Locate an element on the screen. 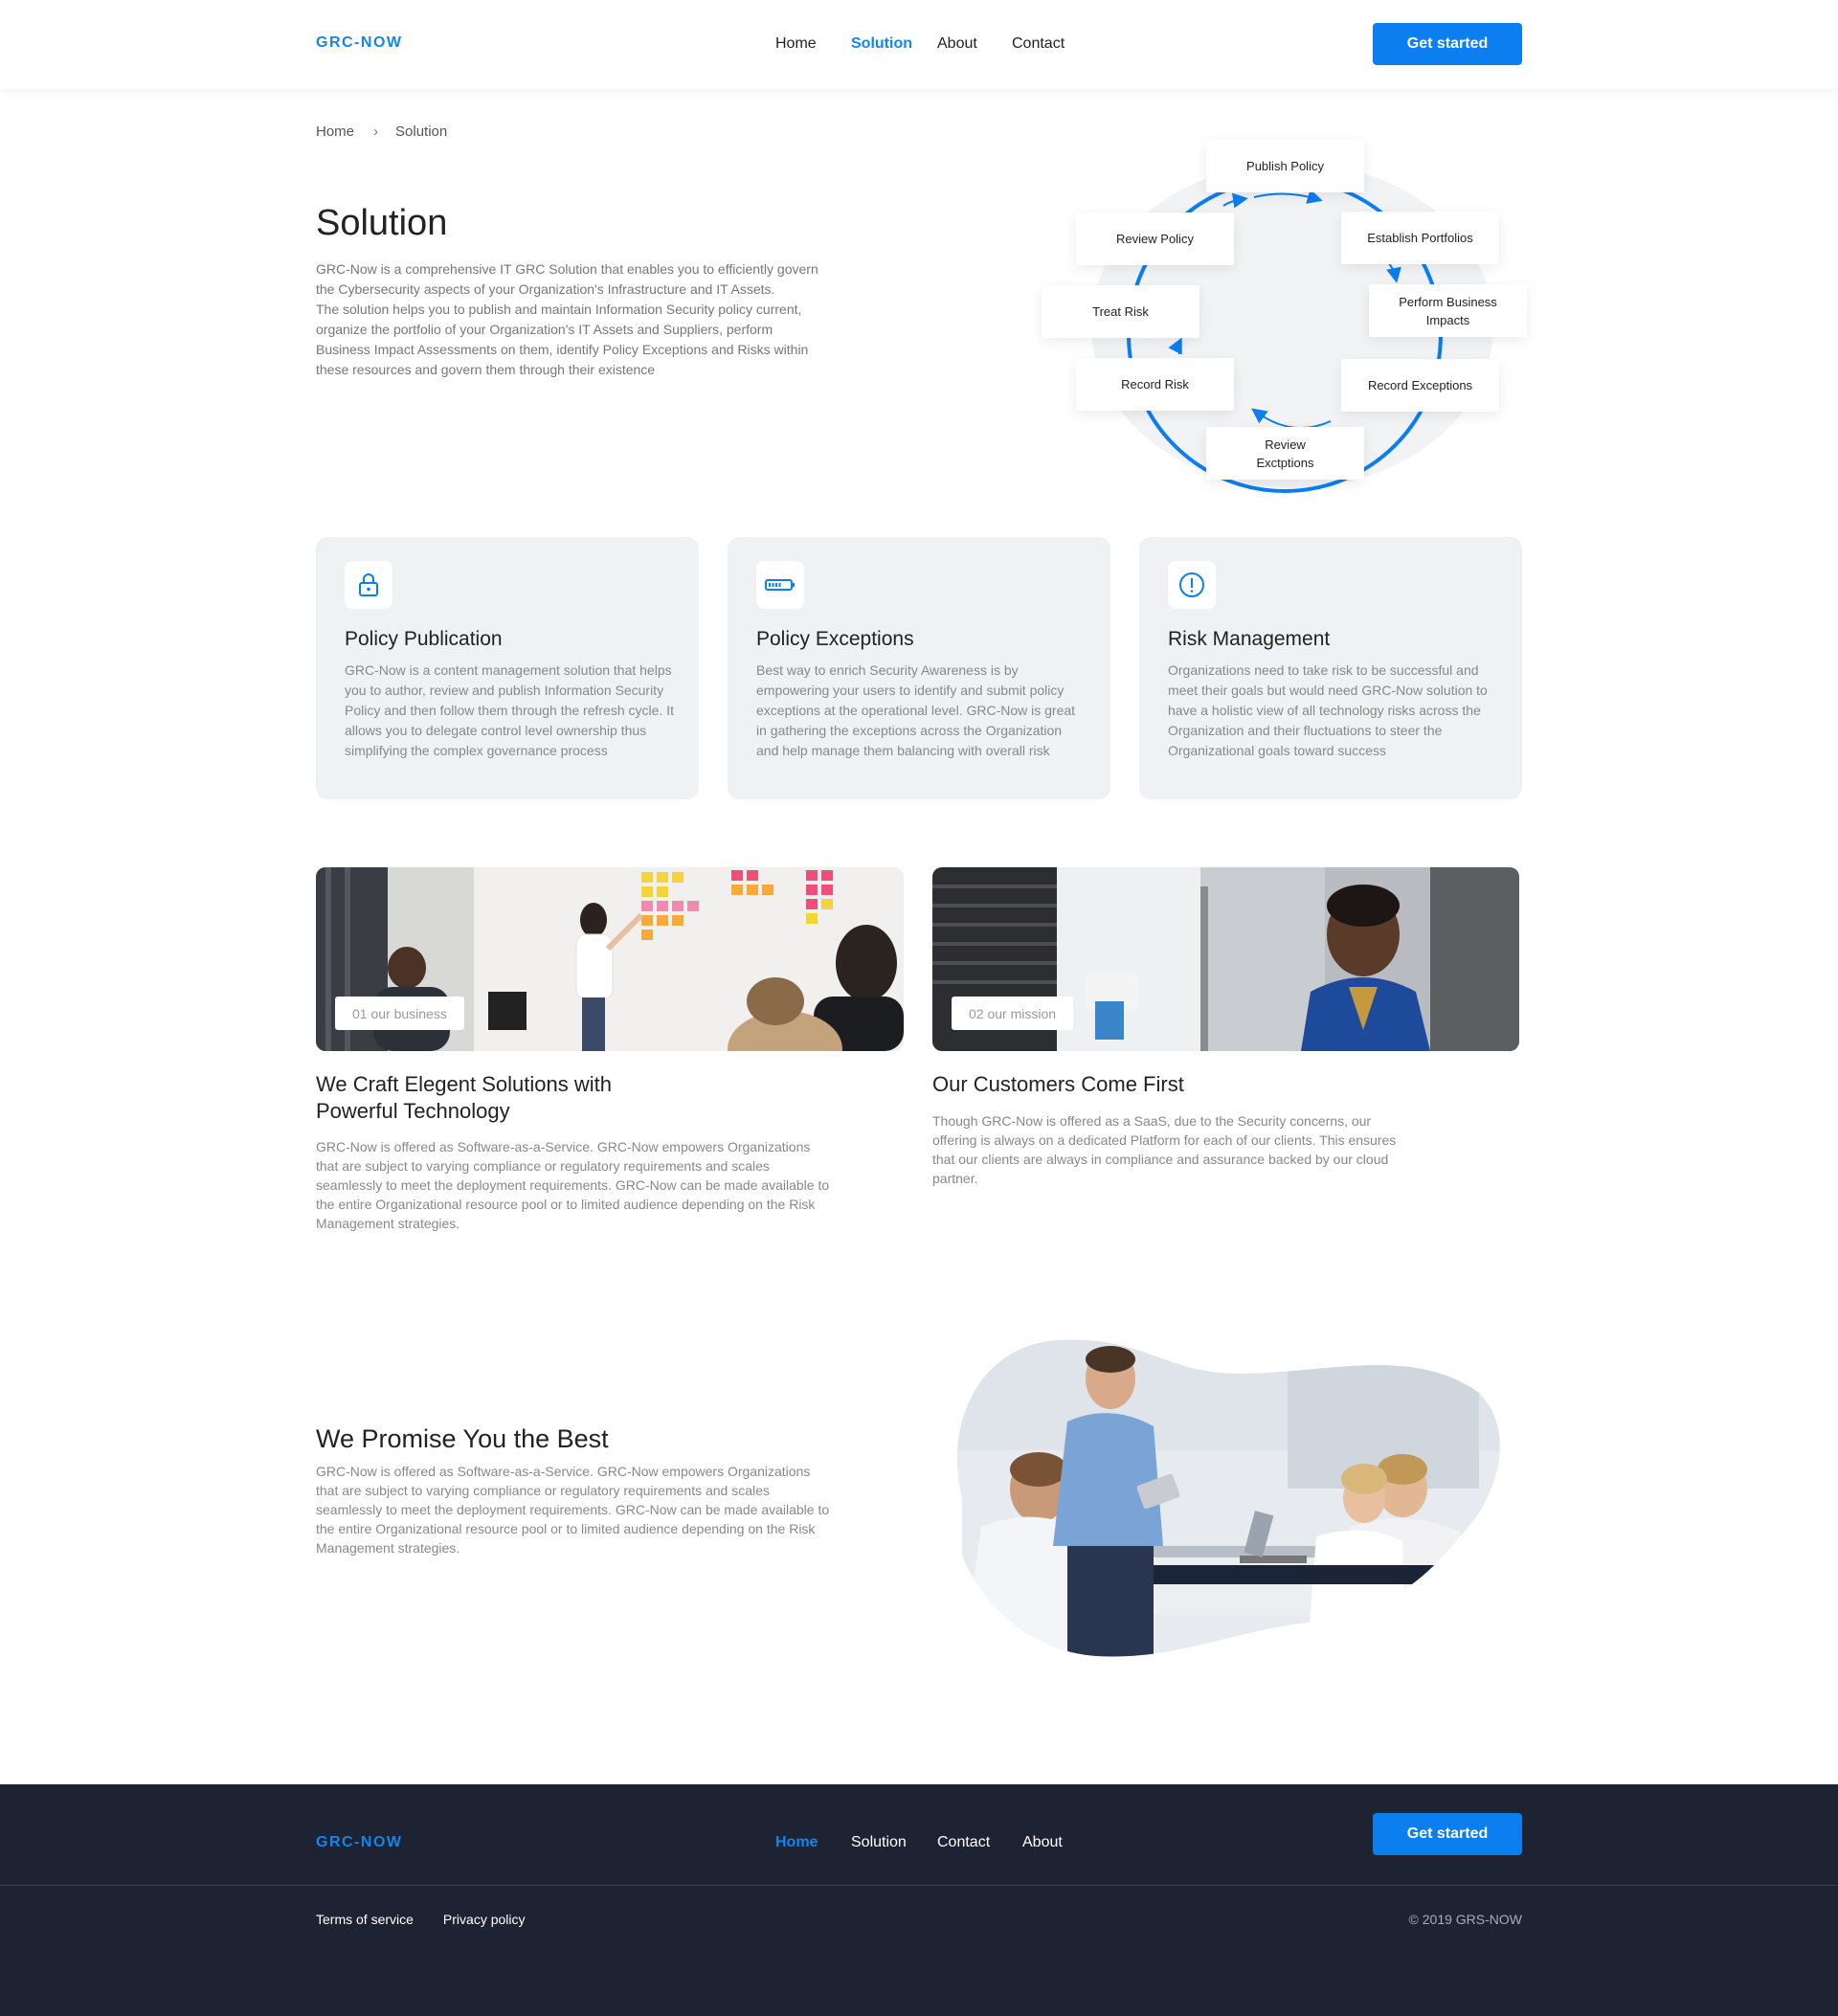  cycle-step-record-exceptions: Record Exceptions is located at coordinates (1420, 386).